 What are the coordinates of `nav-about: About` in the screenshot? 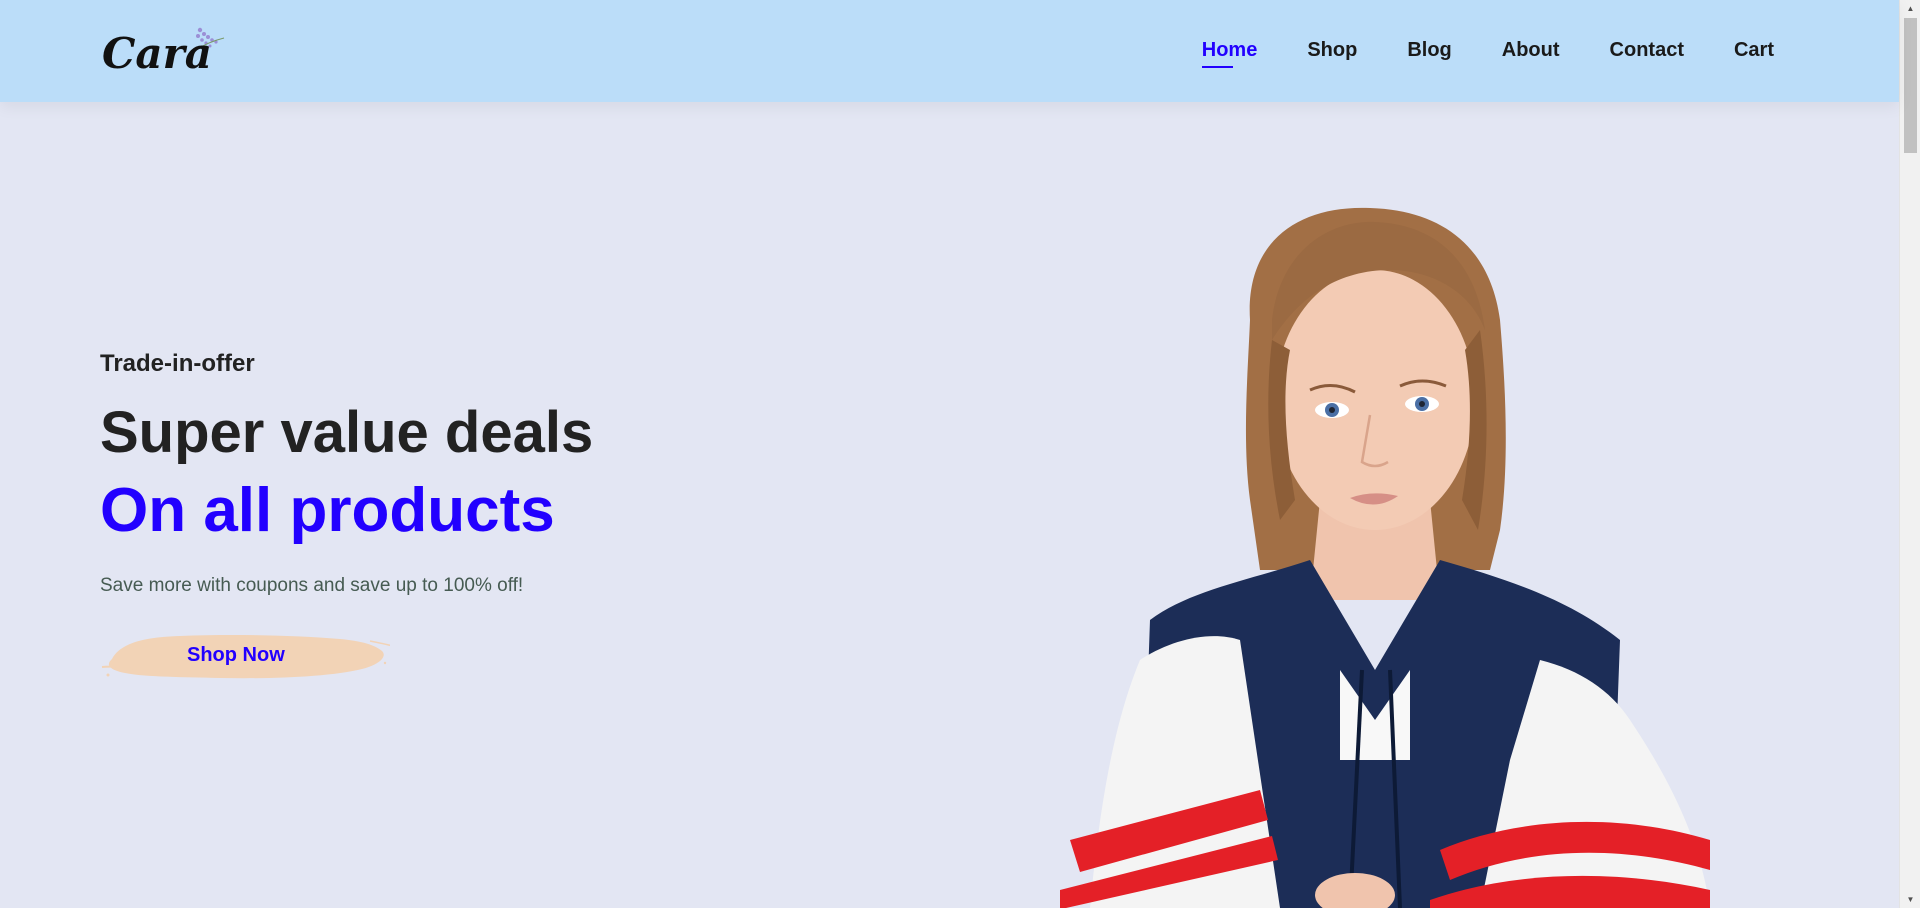 It's located at (1531, 50).